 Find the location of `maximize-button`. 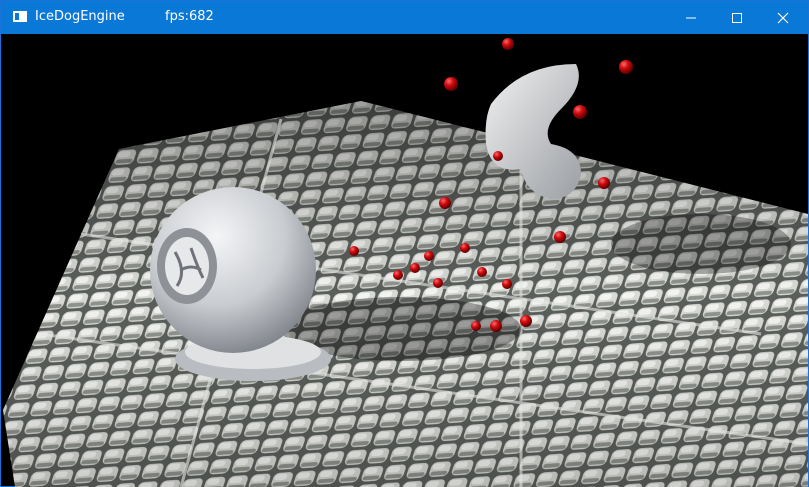

maximize-button is located at coordinates (737, 17).